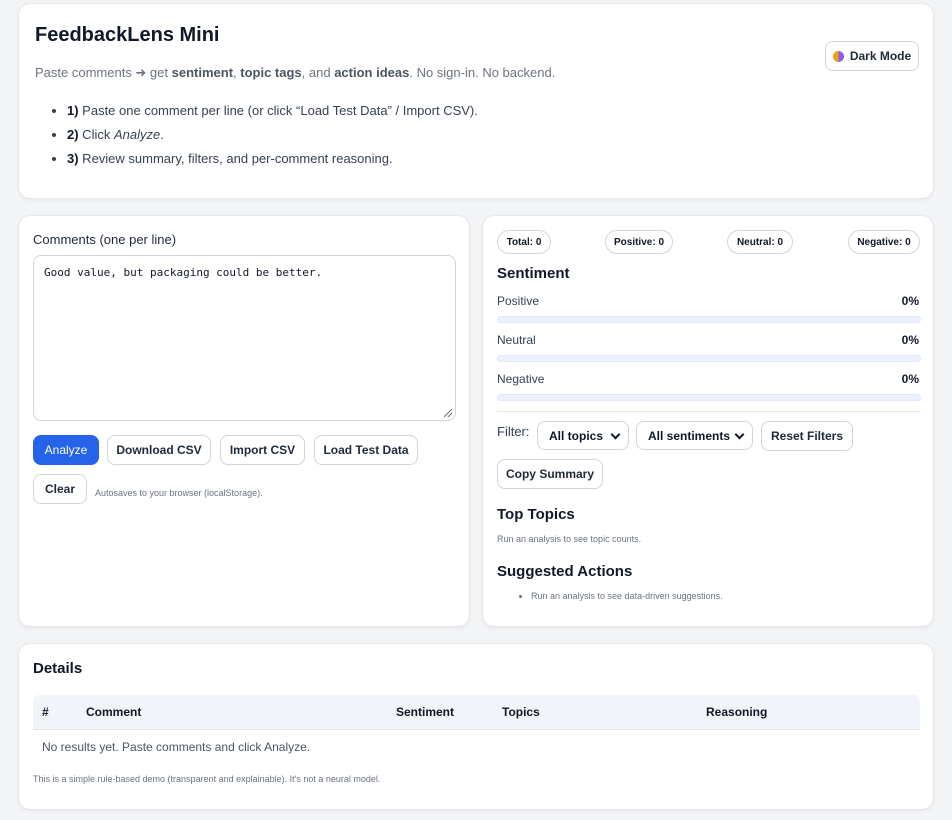 The width and height of the screenshot is (952, 820). What do you see at coordinates (880, 56) in the screenshot?
I see `dark-mode-label: Dark Mode` at bounding box center [880, 56].